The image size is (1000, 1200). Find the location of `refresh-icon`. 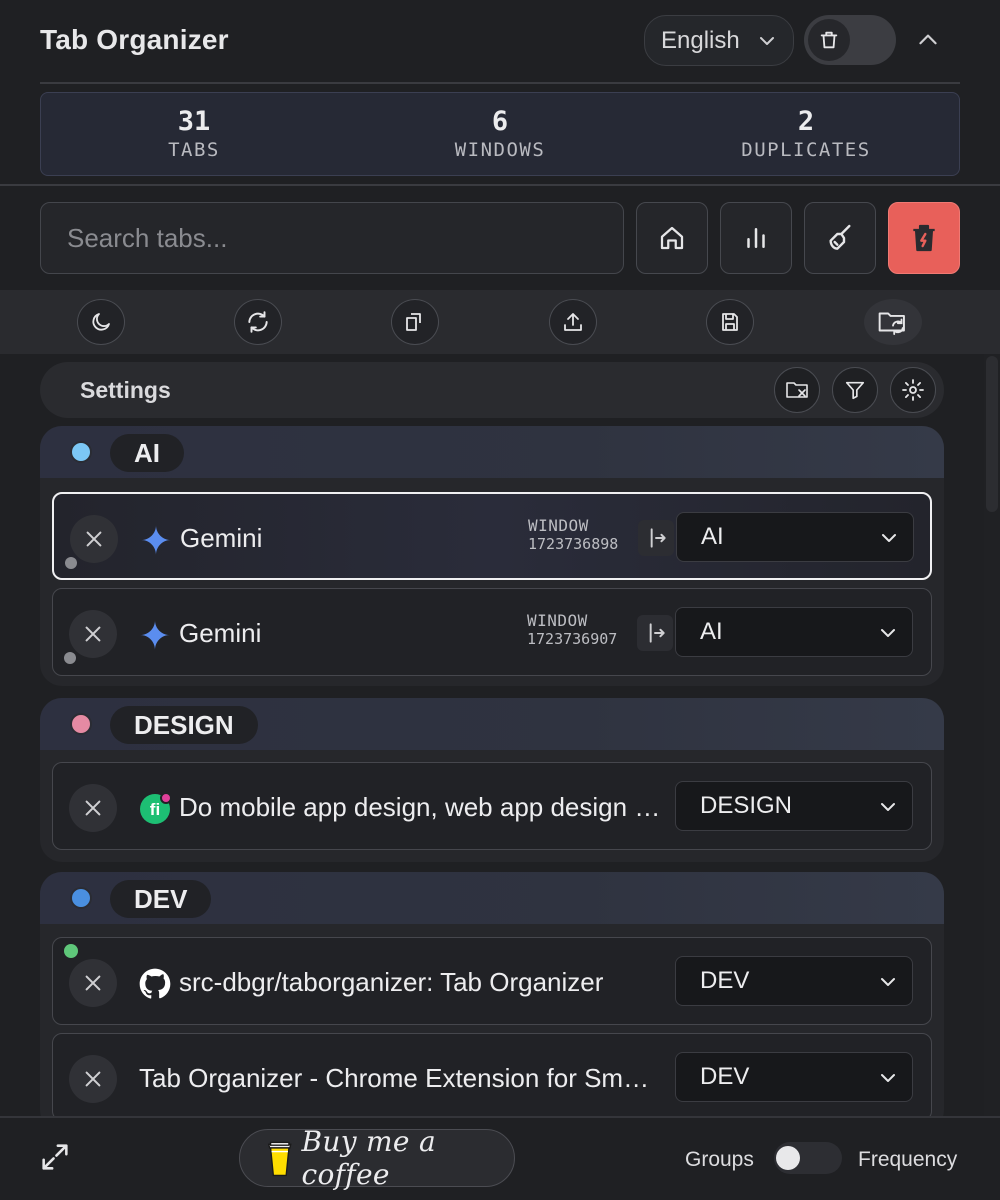

refresh-icon is located at coordinates (258, 322).